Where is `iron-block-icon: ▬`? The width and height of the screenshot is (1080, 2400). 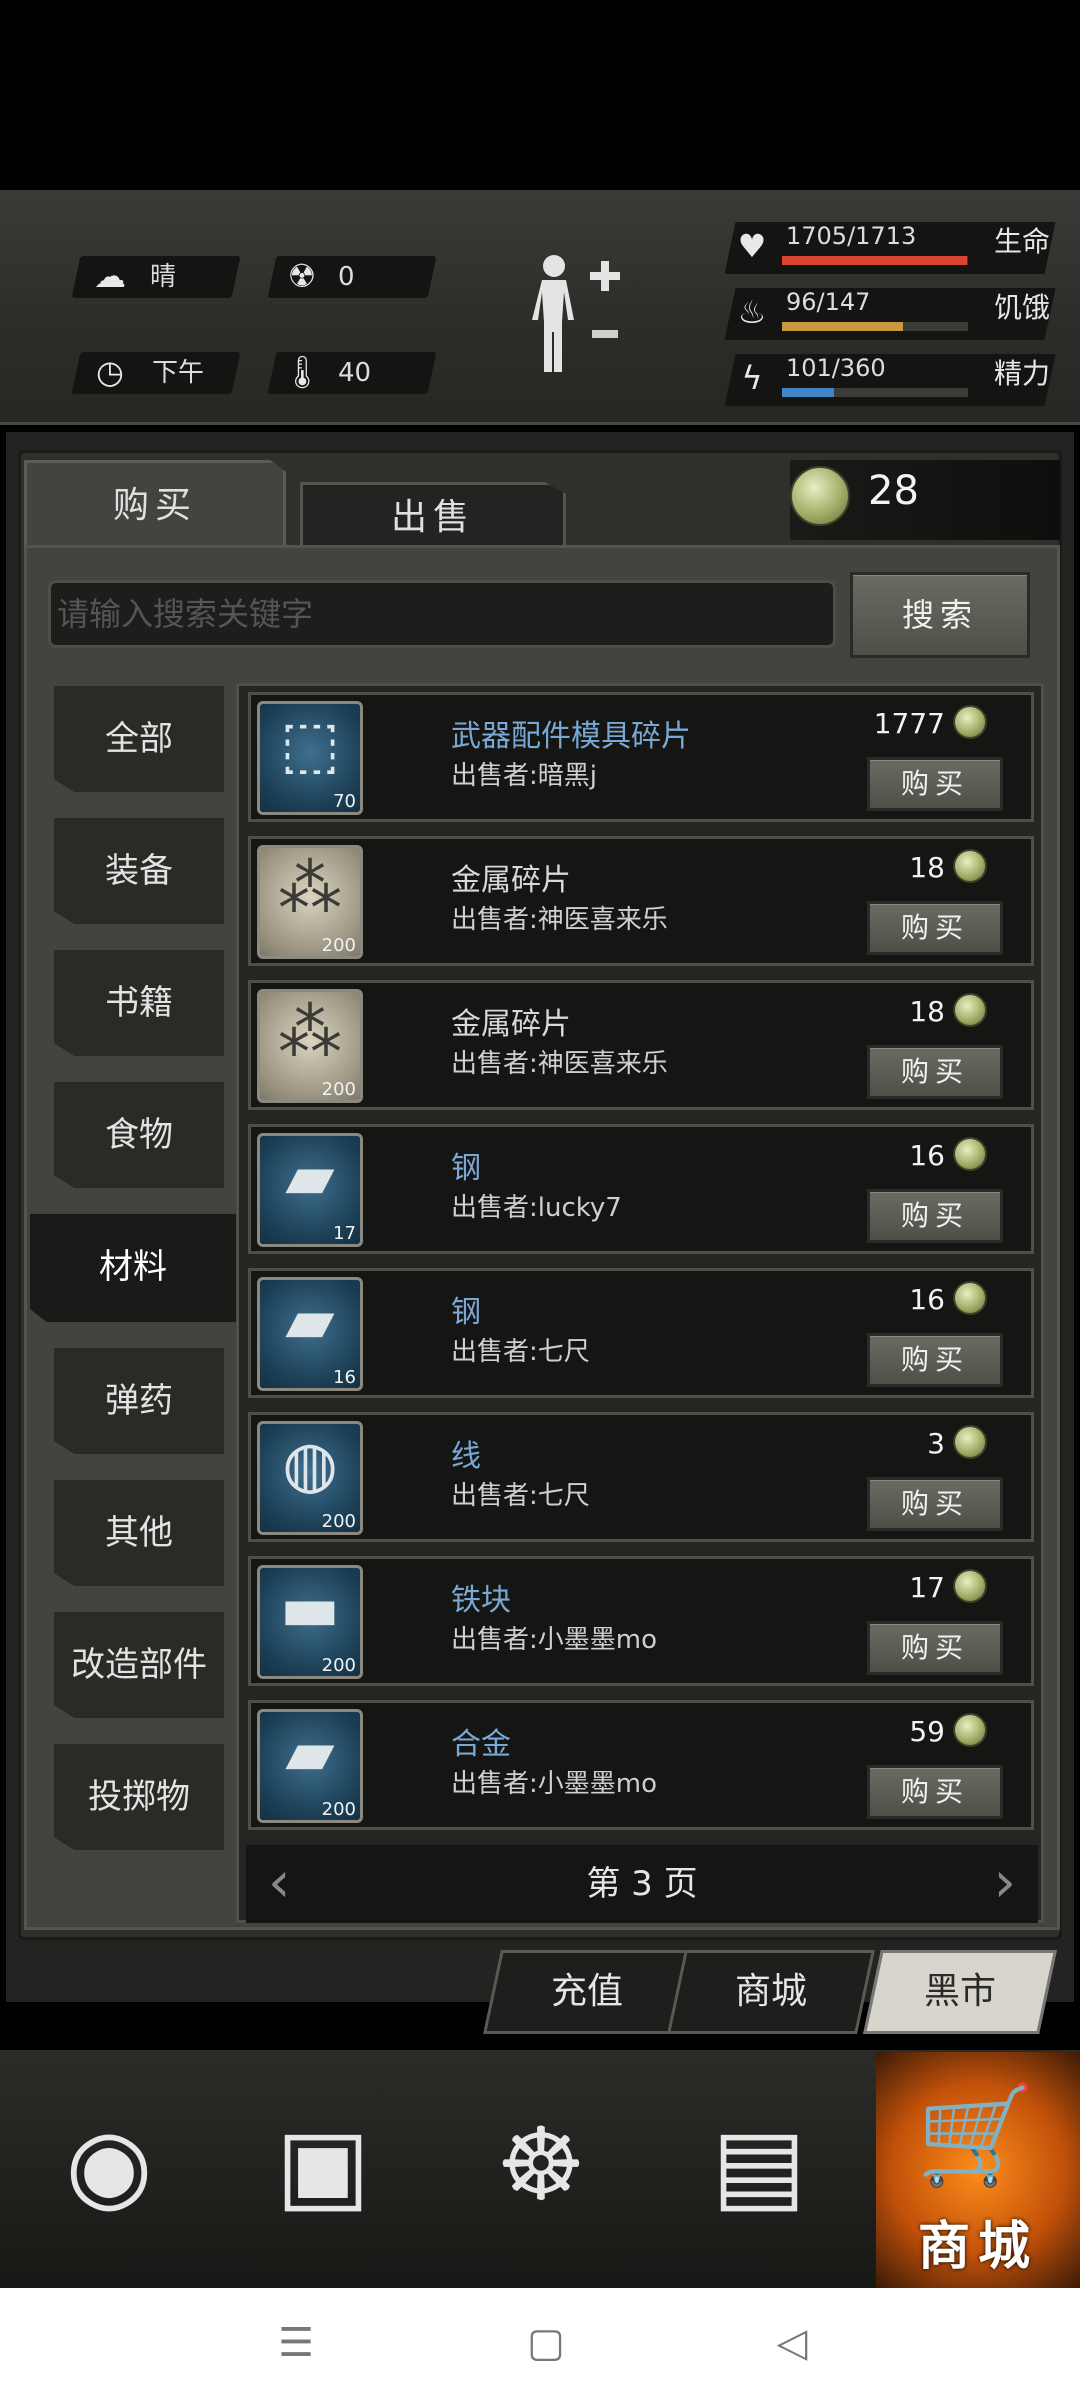 iron-block-icon: ▬ is located at coordinates (310, 1609).